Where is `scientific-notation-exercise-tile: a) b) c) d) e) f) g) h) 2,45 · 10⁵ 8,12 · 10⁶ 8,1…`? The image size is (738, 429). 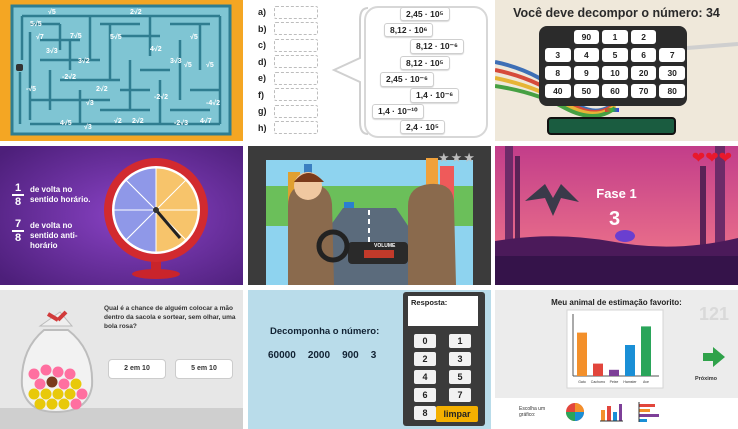 scientific-notation-exercise-tile: a) b) c) d) e) f) g) h) 2,45 · 10⁵ 8,12 · 10⁶ 8,1… is located at coordinates (369, 70).